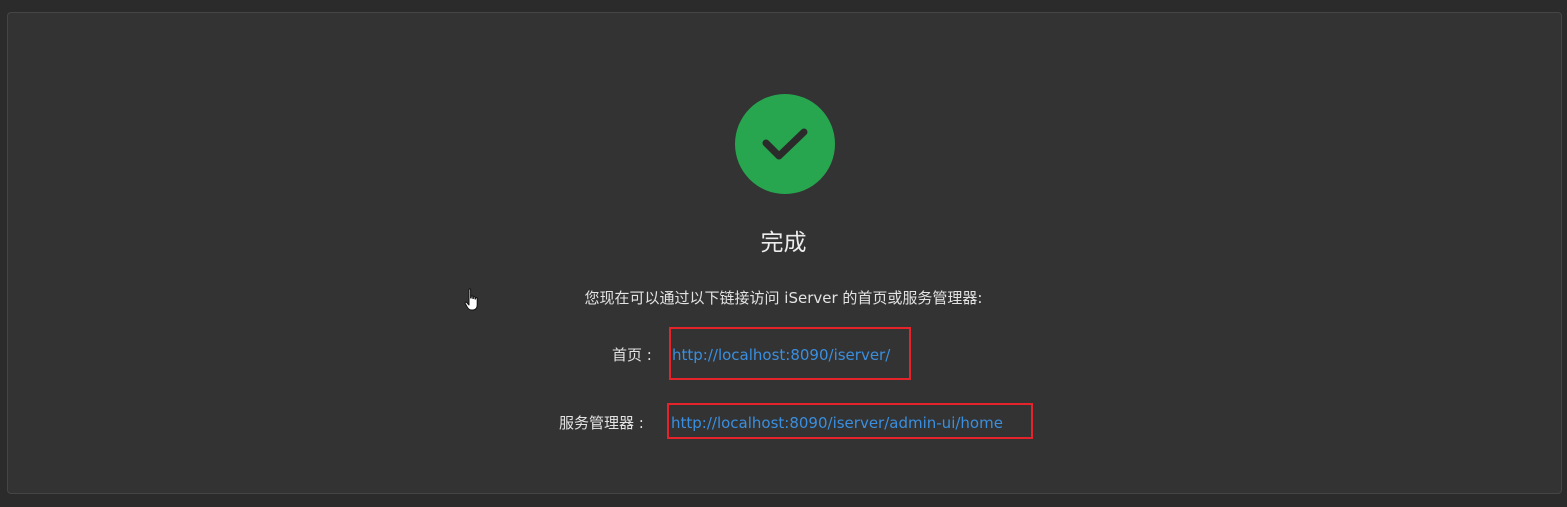 This screenshot has height=507, width=1567. What do you see at coordinates (601, 423) in the screenshot?
I see `service-manager-label: 服务管理器 :` at bounding box center [601, 423].